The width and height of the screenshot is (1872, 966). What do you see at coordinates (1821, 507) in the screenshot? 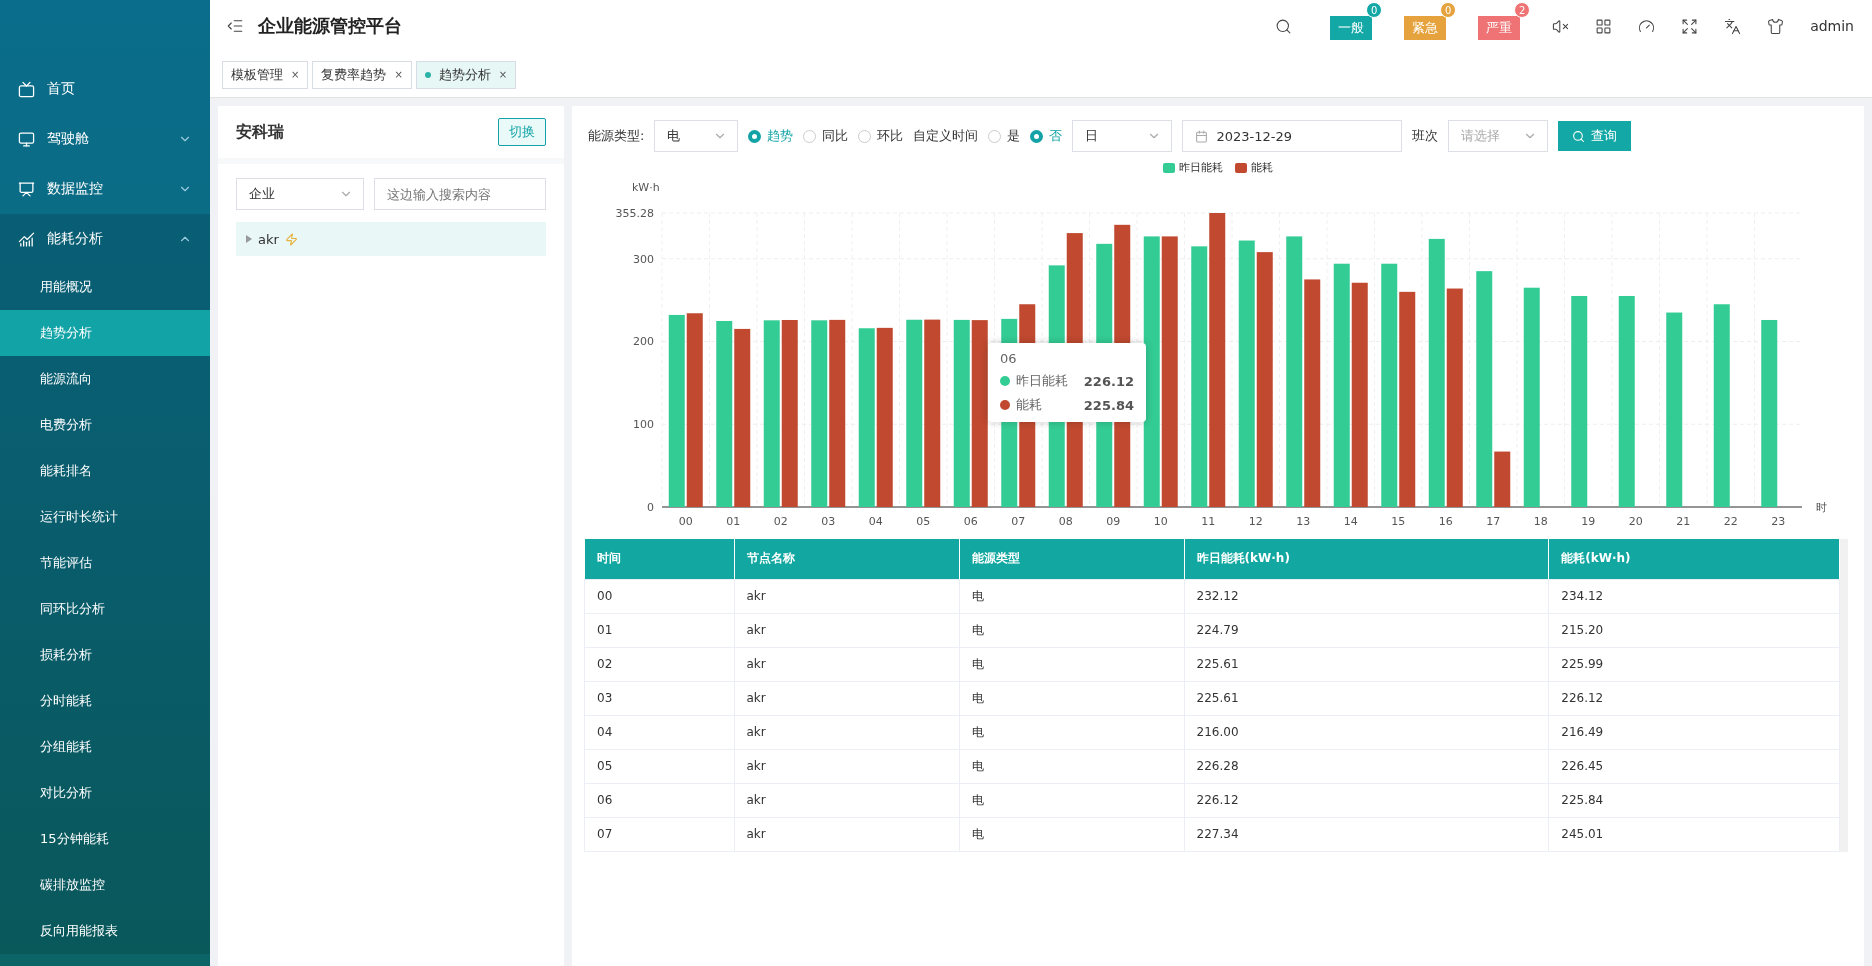
I see `x-axis-unit: 时` at bounding box center [1821, 507].